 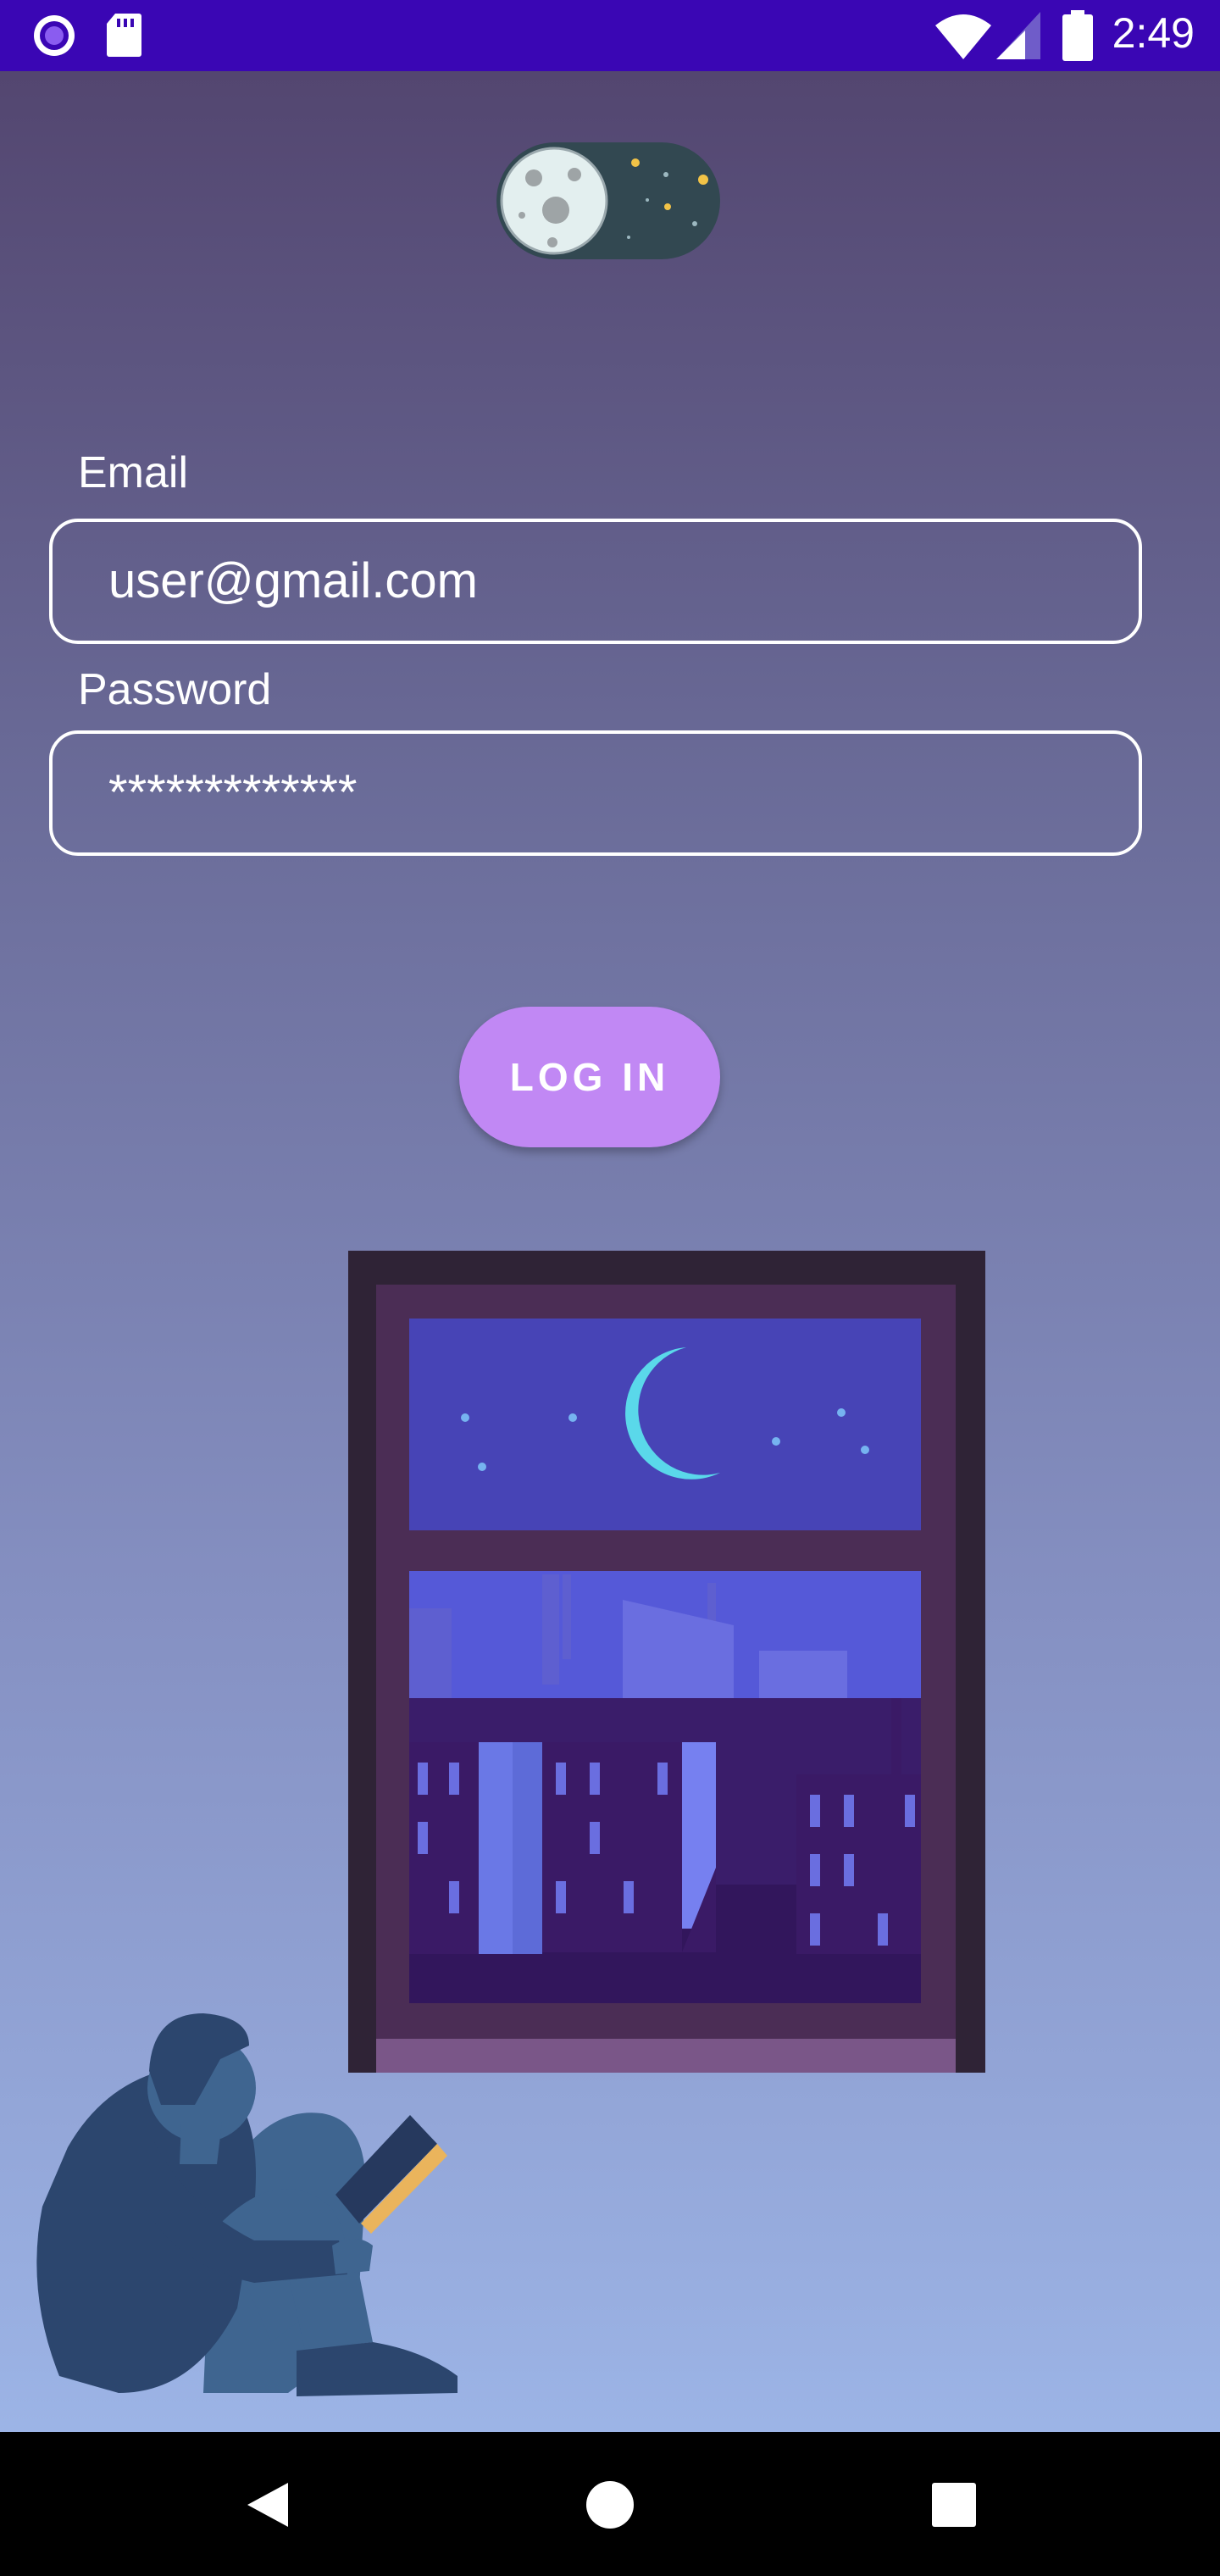 I want to click on status-bar: 2:49, so click(x=610, y=35).